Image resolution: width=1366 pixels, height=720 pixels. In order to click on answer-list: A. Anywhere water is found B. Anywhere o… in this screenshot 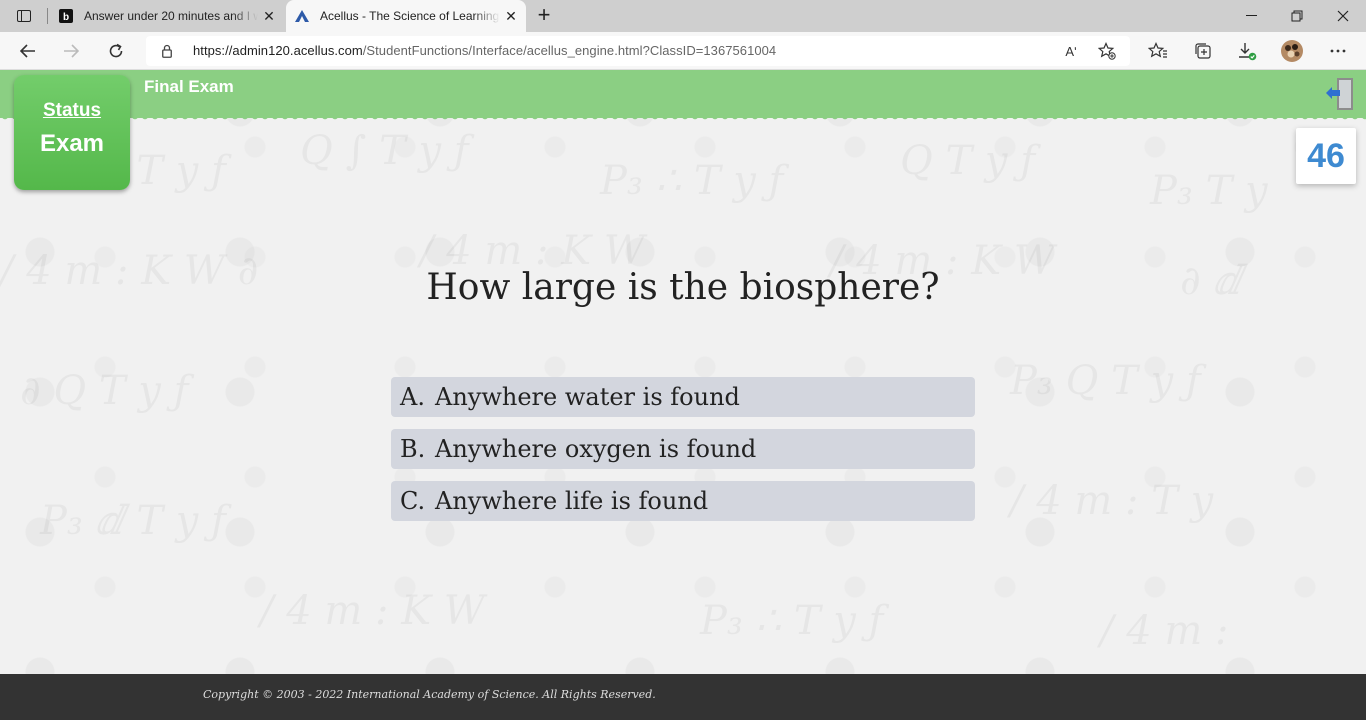, I will do `click(683, 455)`.